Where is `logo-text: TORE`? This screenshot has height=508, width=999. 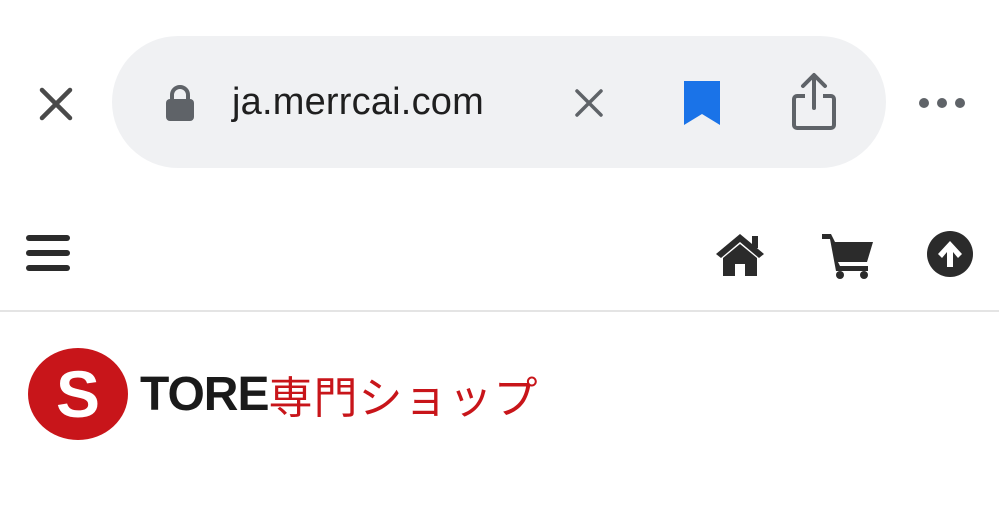 logo-text: TORE is located at coordinates (204, 394).